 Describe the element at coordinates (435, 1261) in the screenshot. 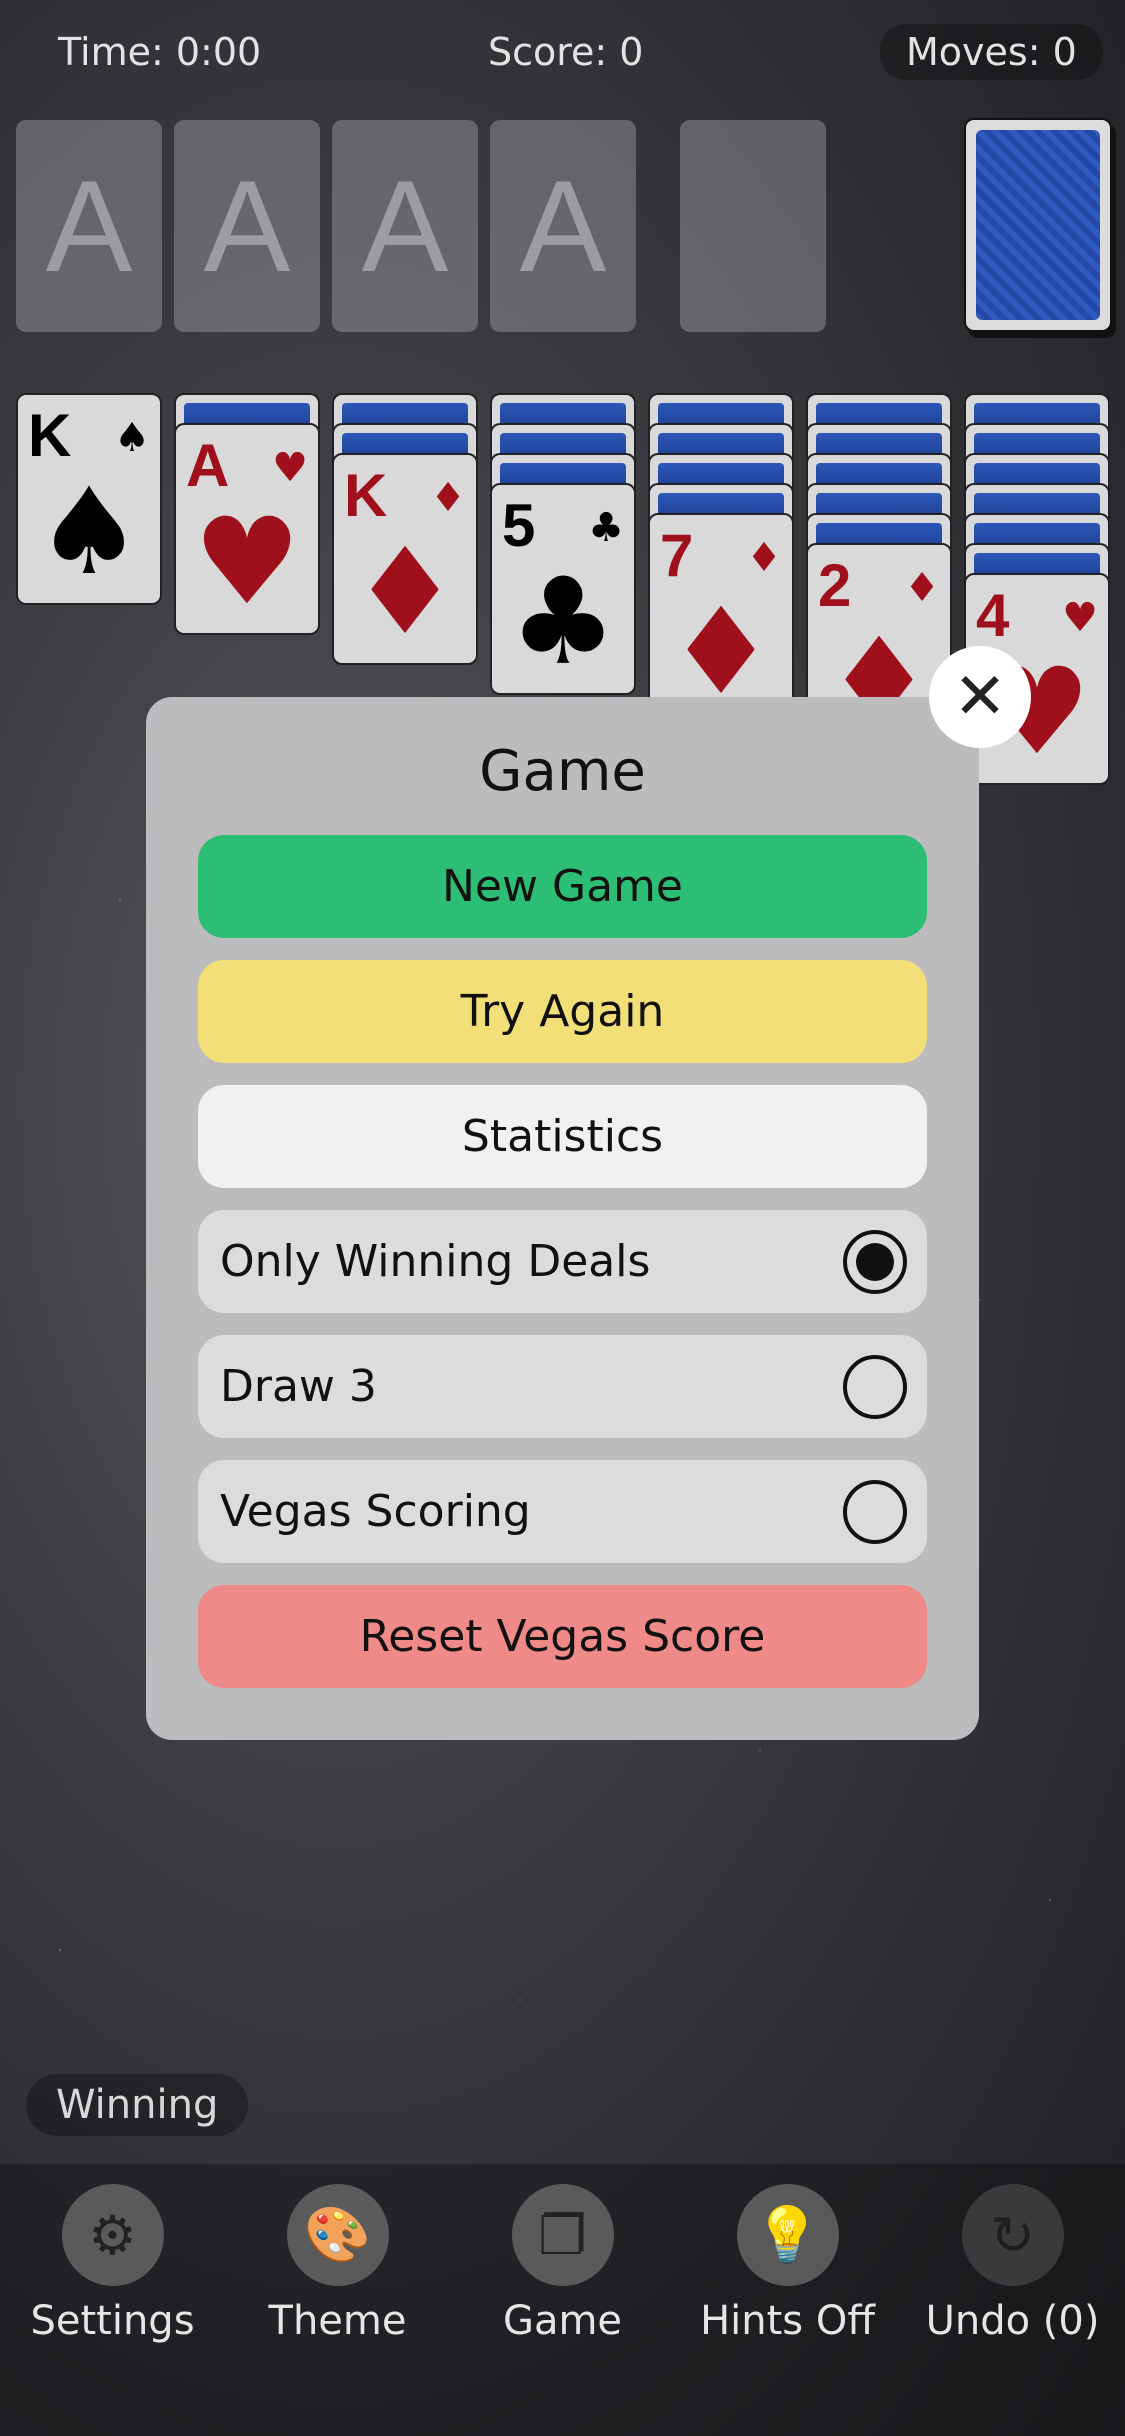

I see `option-label: Only Winning Deals` at that location.